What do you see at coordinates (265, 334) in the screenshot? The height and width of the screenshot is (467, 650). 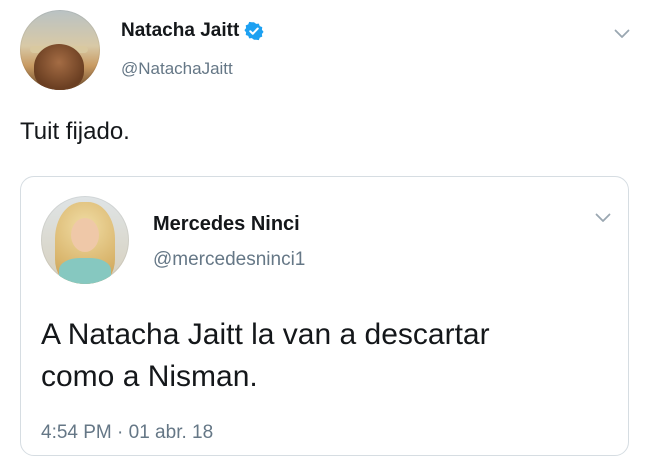 I see `quoted-tweet-text-line: A Natacha Jaitt la van a descartar` at bounding box center [265, 334].